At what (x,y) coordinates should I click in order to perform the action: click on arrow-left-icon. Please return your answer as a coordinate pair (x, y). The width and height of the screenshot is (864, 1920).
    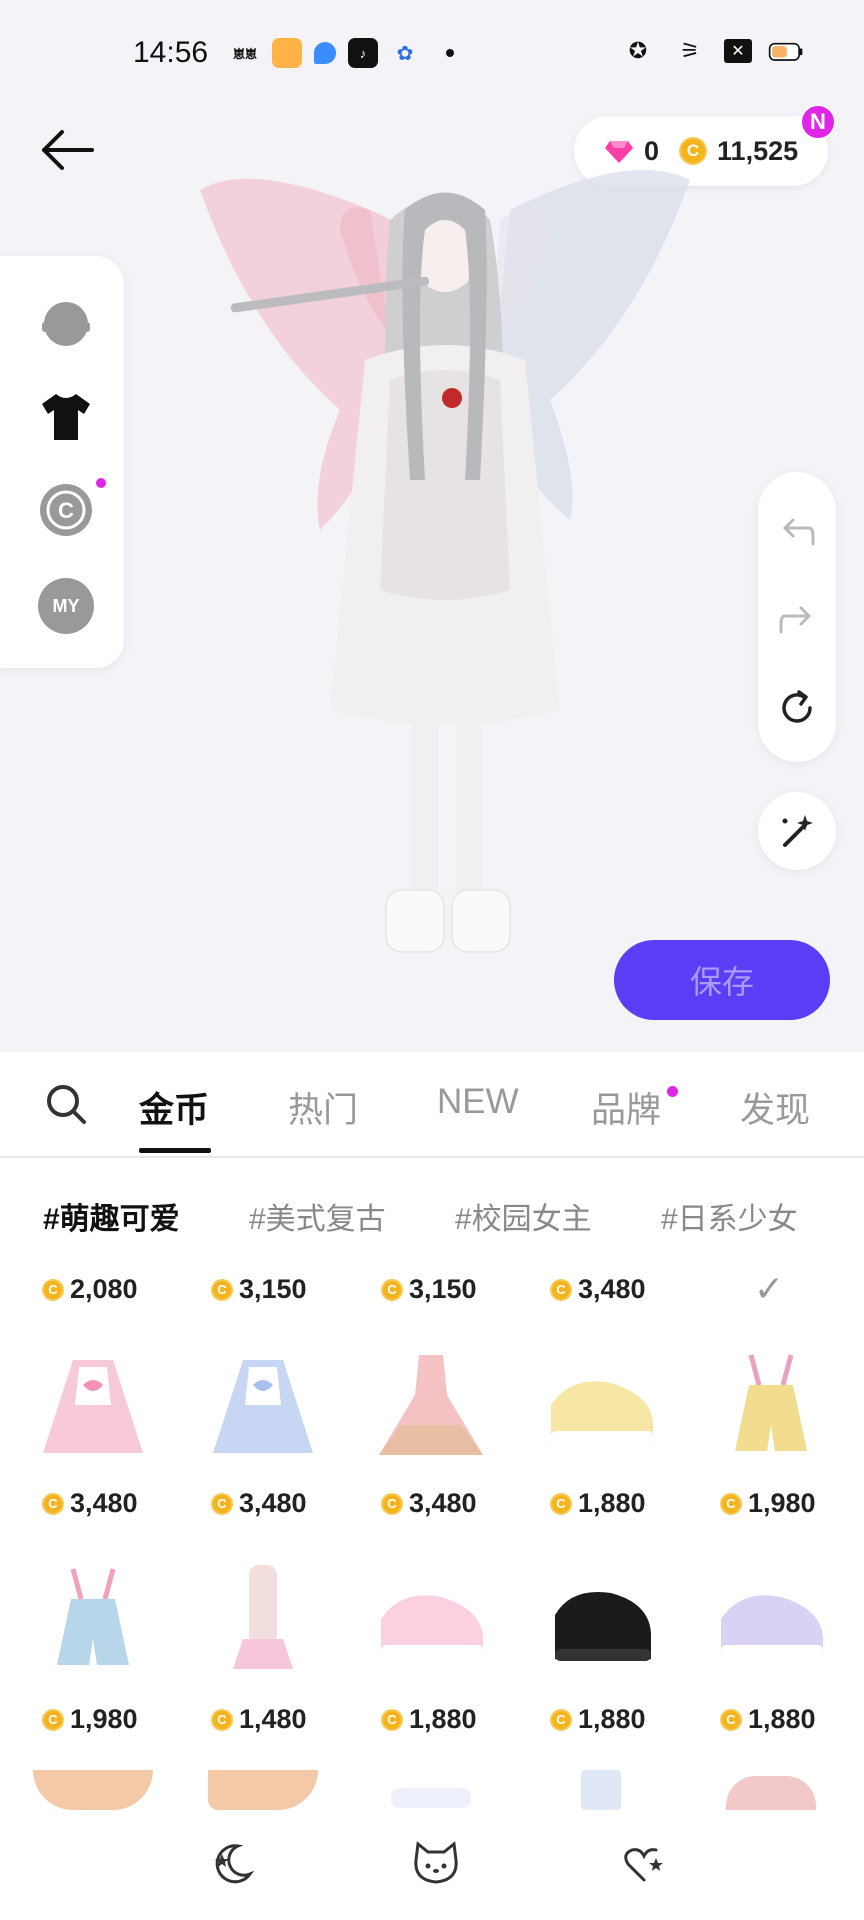
    Looking at the image, I should click on (68, 150).